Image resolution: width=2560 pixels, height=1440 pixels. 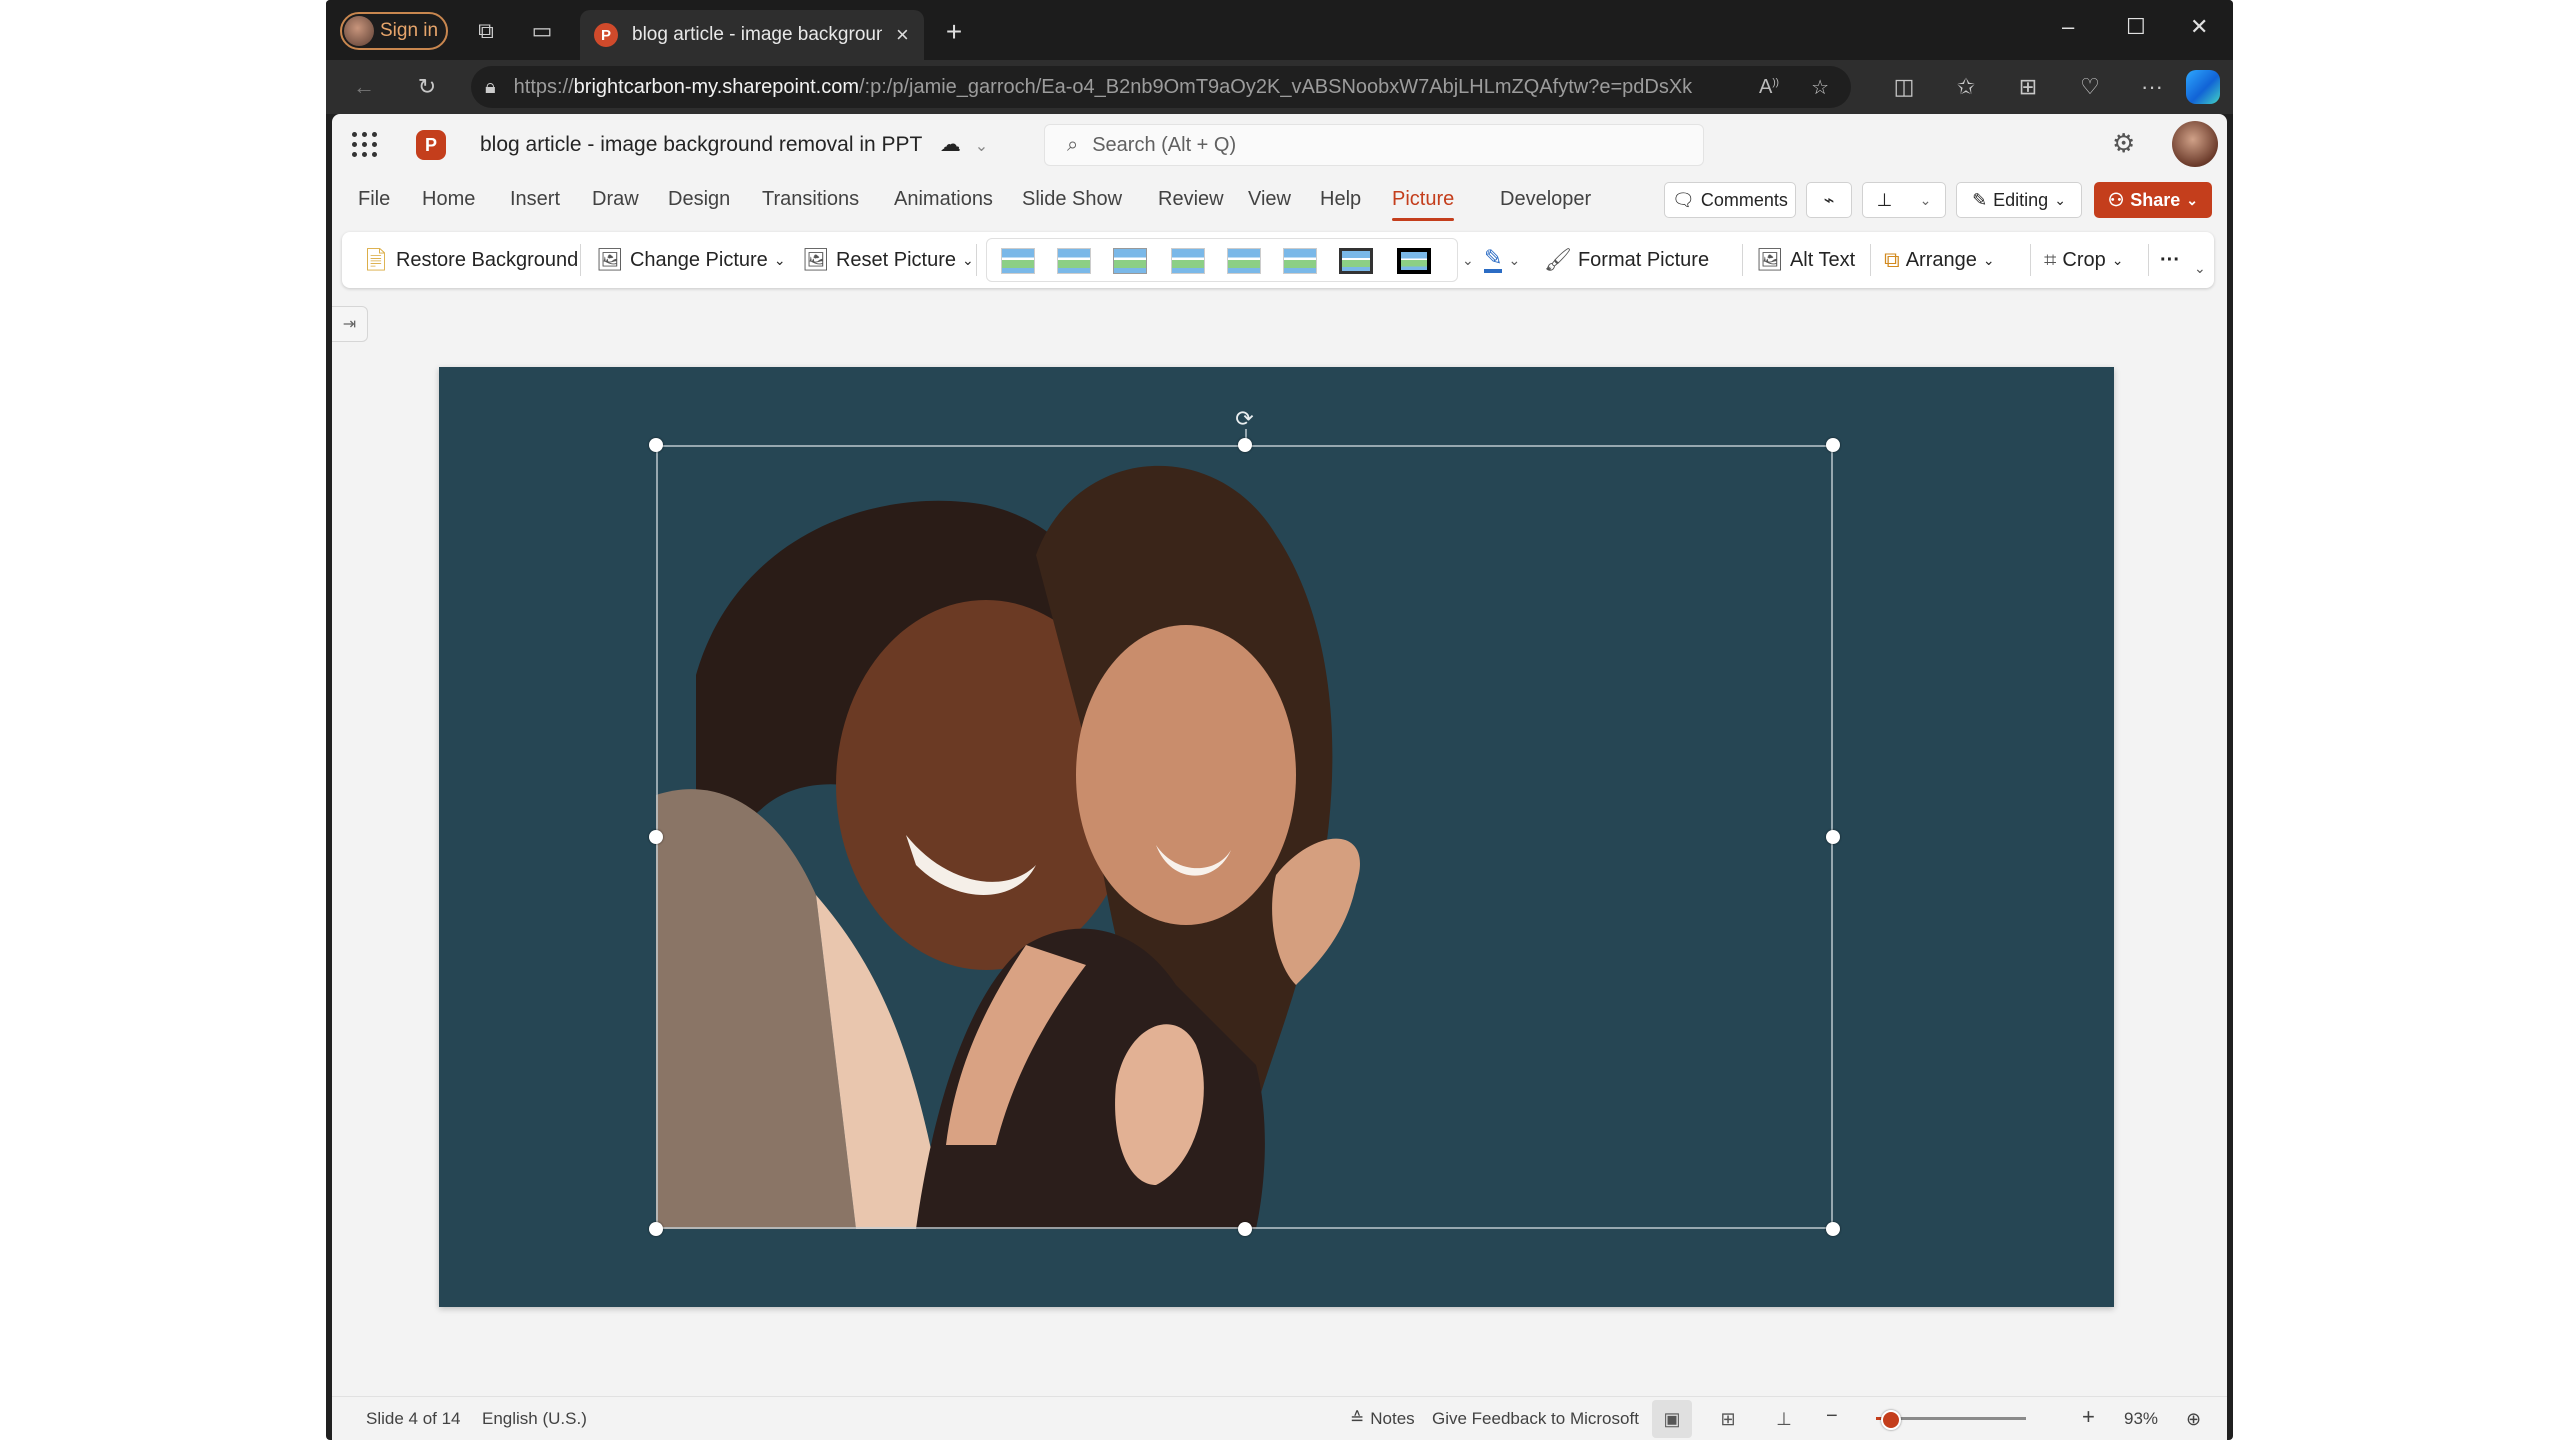 I want to click on restore-background-button: 📄︎ Restore Background, so click(x=470, y=260).